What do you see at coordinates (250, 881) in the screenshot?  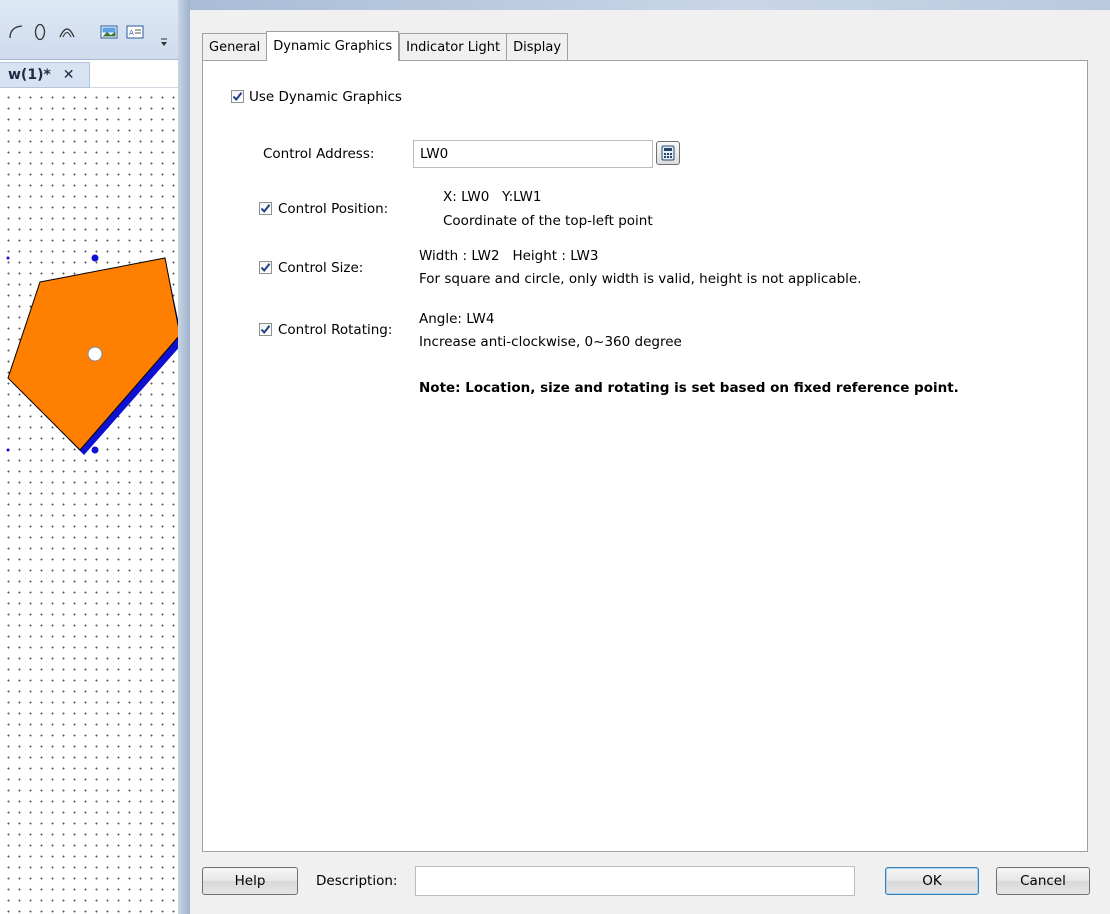 I see `help-button: Help` at bounding box center [250, 881].